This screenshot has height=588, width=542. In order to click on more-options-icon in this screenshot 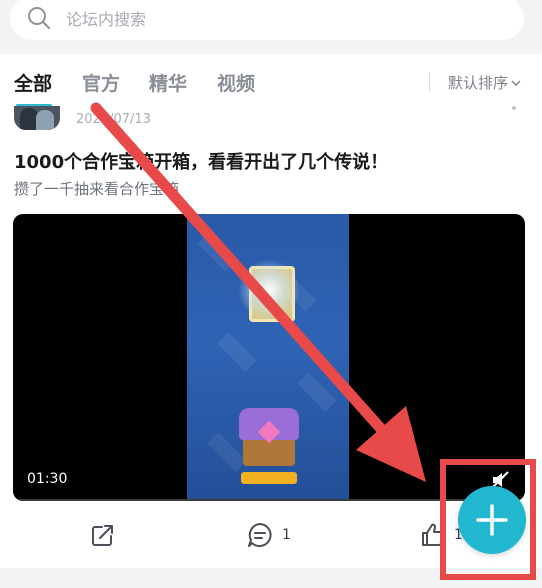, I will do `click(514, 108)`.